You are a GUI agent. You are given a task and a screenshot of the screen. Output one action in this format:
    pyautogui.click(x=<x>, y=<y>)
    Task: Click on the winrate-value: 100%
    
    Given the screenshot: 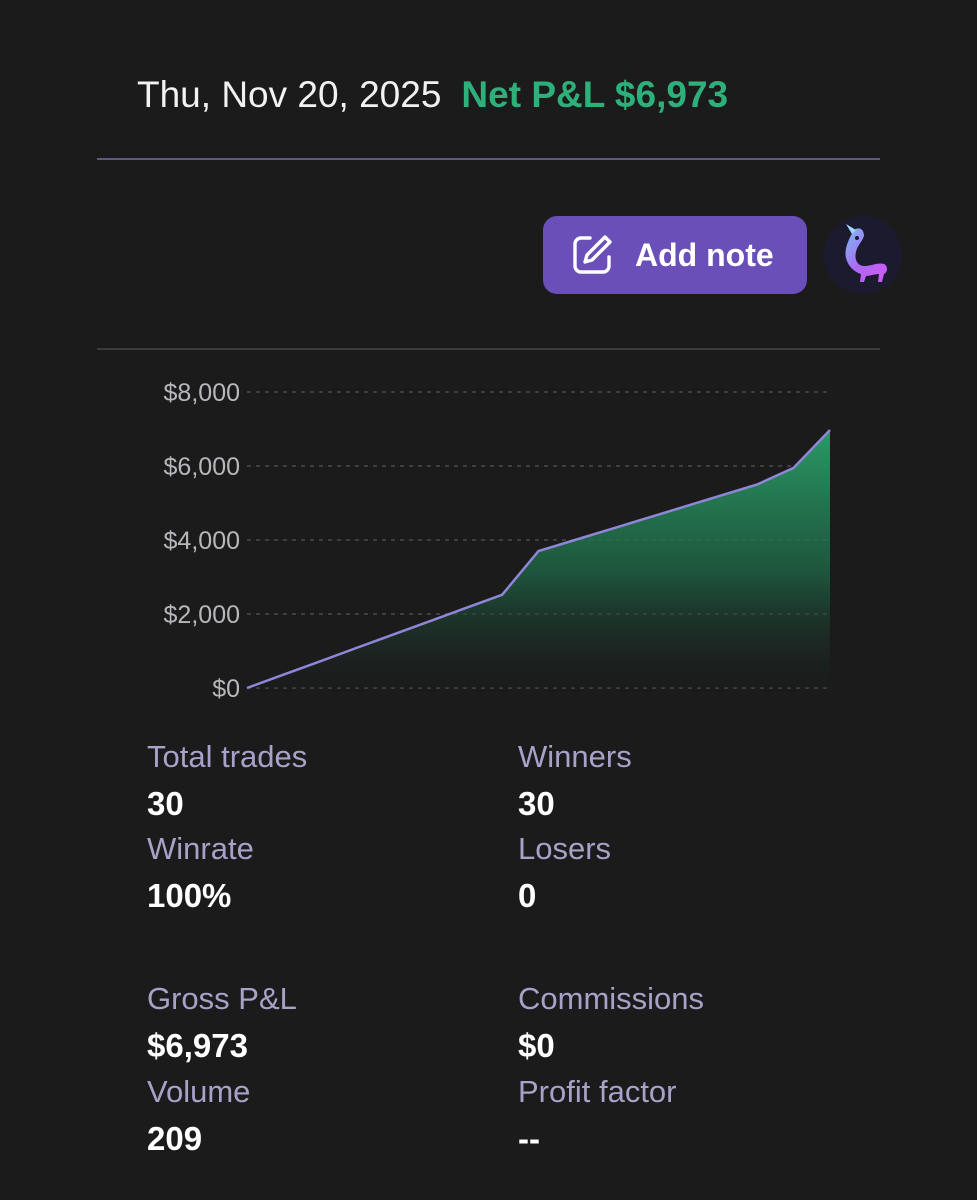 What is the action you would take?
    pyautogui.click(x=189, y=895)
    